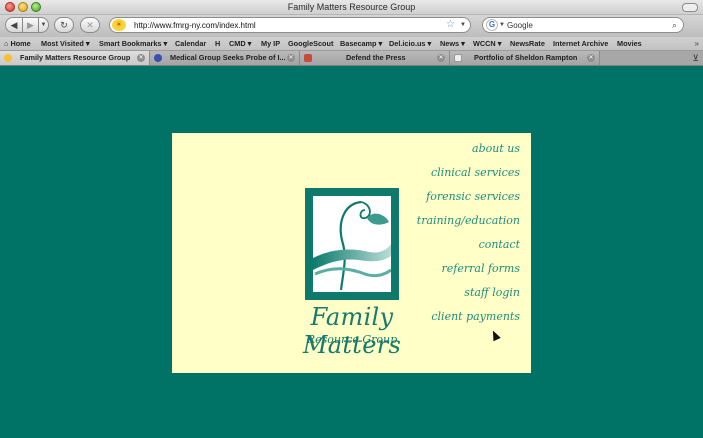  What do you see at coordinates (487, 43) in the screenshot?
I see `bookmark-wccn: WCCN ▾` at bounding box center [487, 43].